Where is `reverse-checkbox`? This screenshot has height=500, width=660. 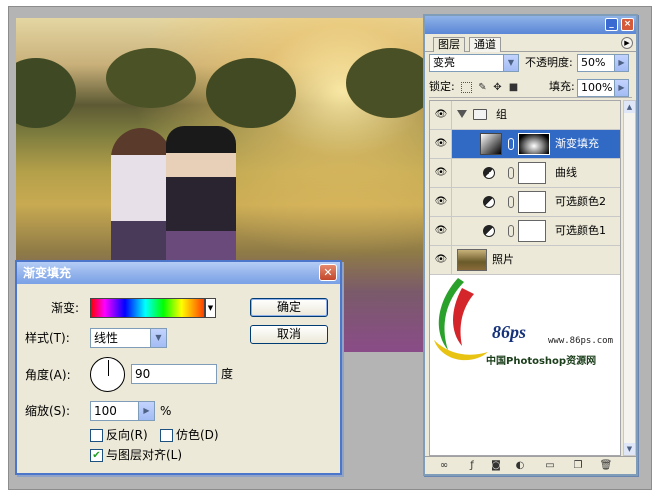 reverse-checkbox is located at coordinates (96, 435).